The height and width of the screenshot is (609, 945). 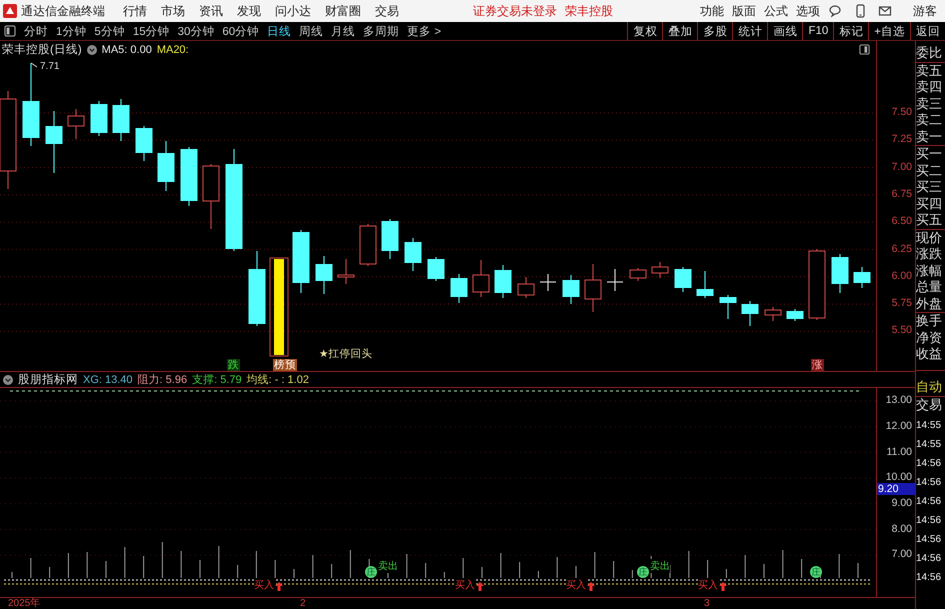 I want to click on mail-icon, so click(x=885, y=11).